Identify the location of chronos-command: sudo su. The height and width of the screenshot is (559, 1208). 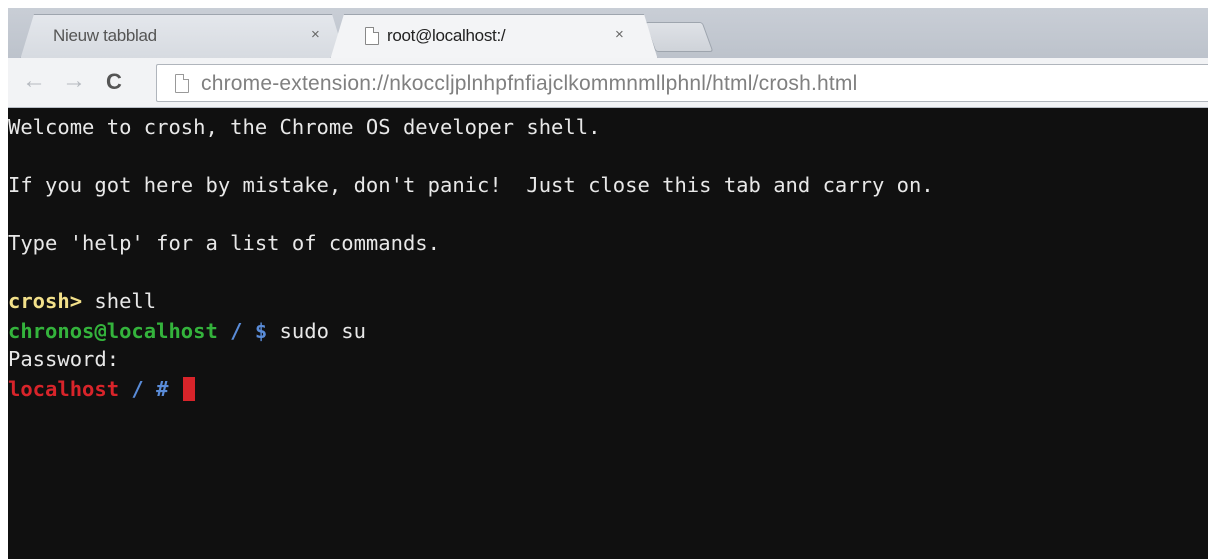
(316, 331).